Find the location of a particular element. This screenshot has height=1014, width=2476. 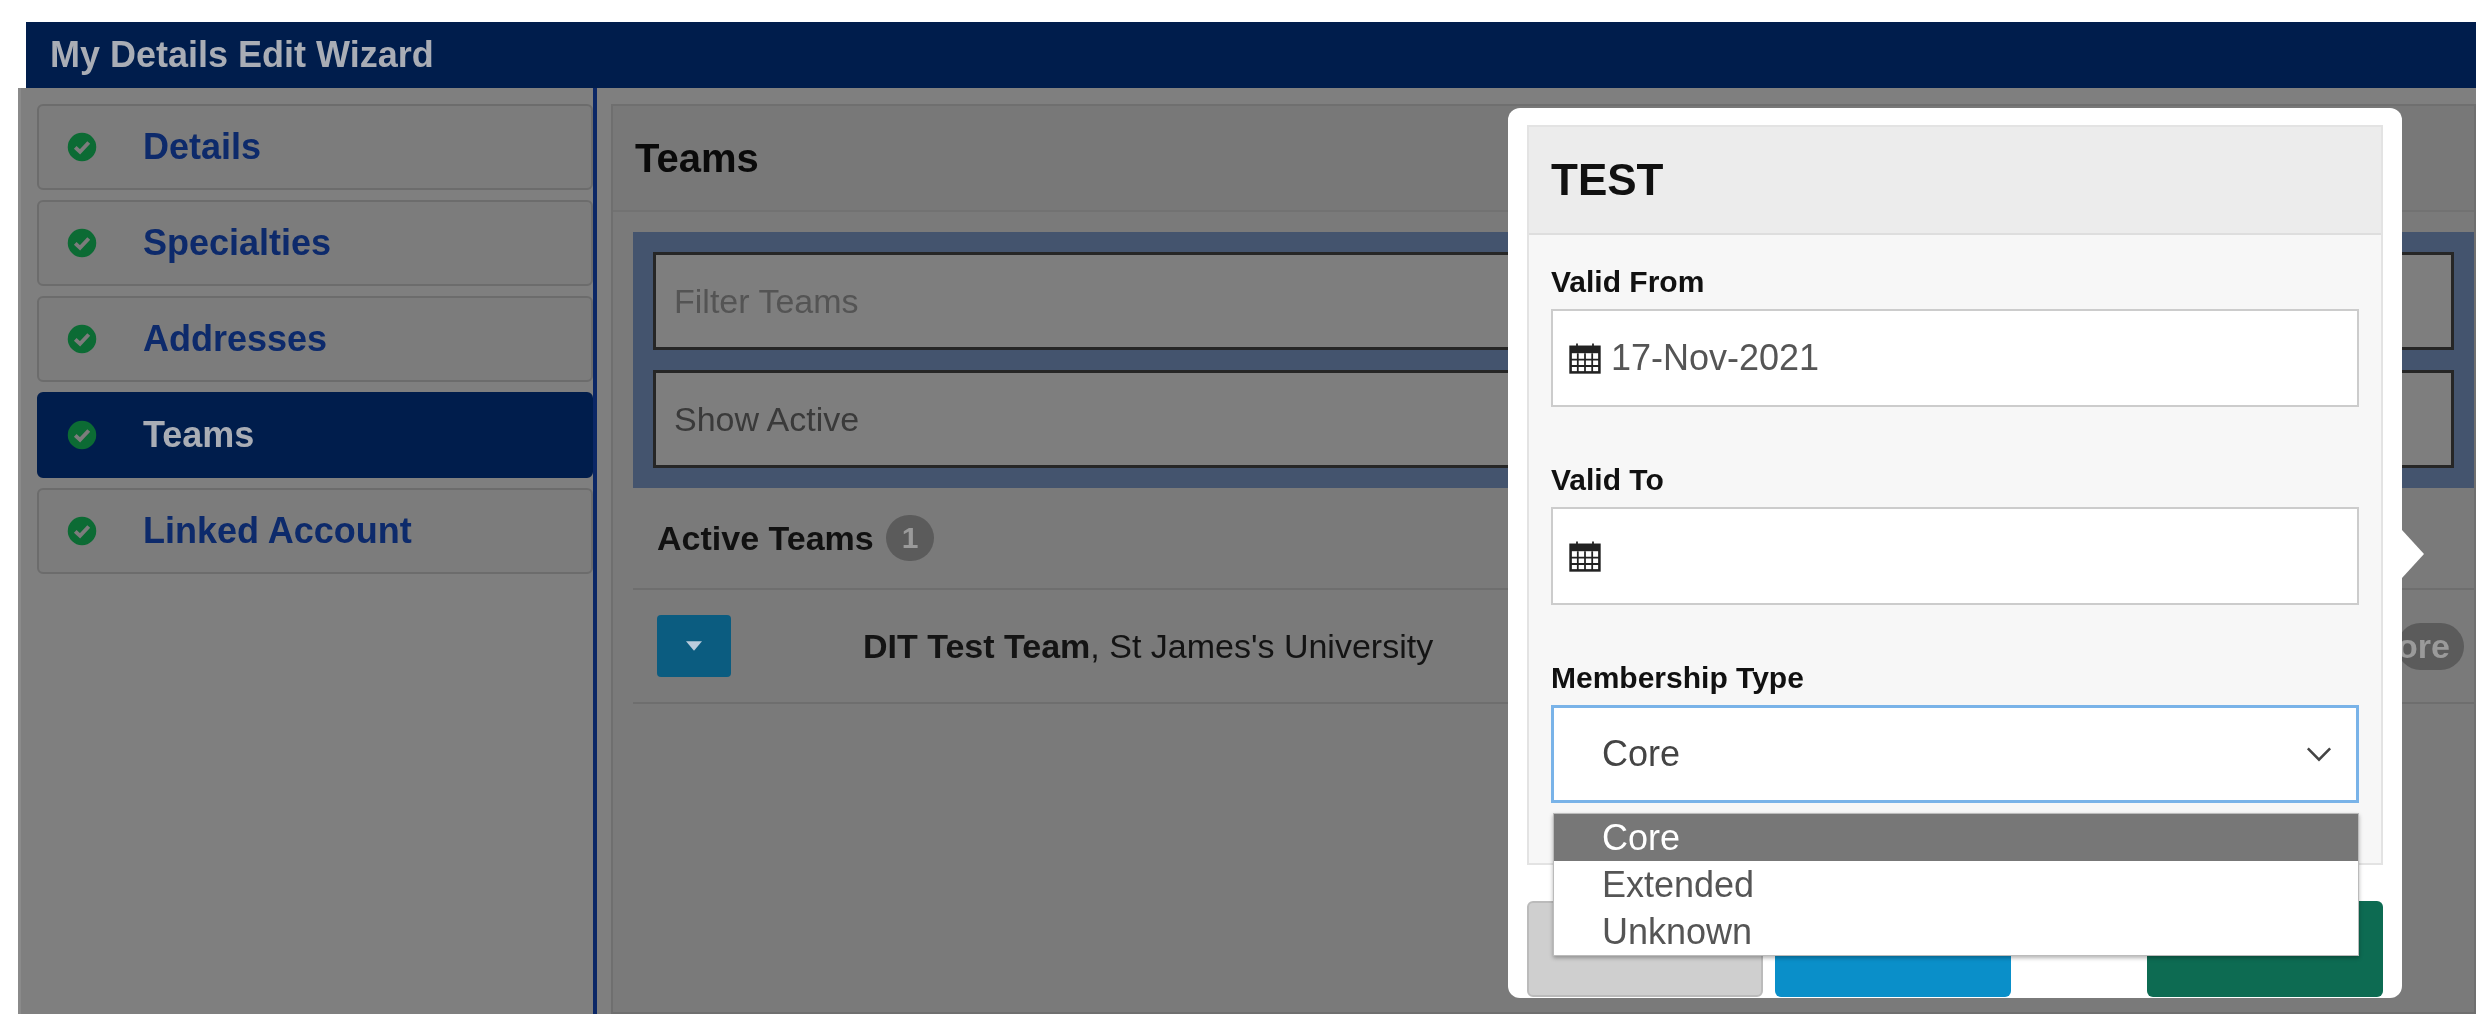

field-label: Valid From is located at coordinates (1628, 282).